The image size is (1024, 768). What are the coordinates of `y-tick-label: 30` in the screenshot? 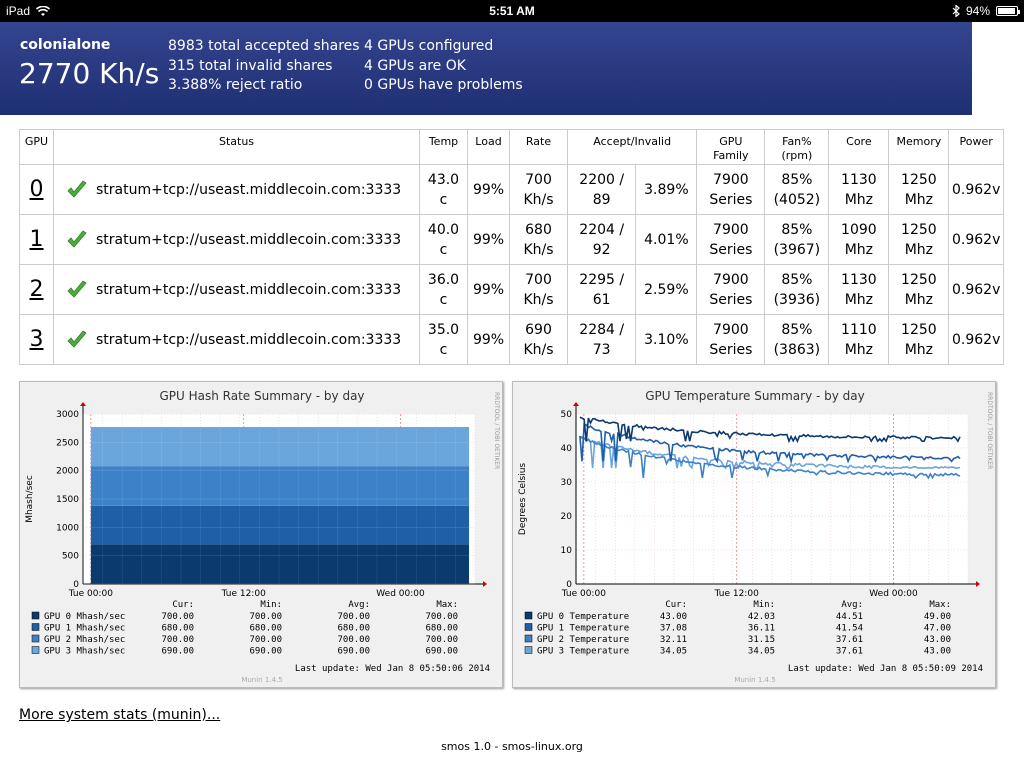 It's located at (567, 483).